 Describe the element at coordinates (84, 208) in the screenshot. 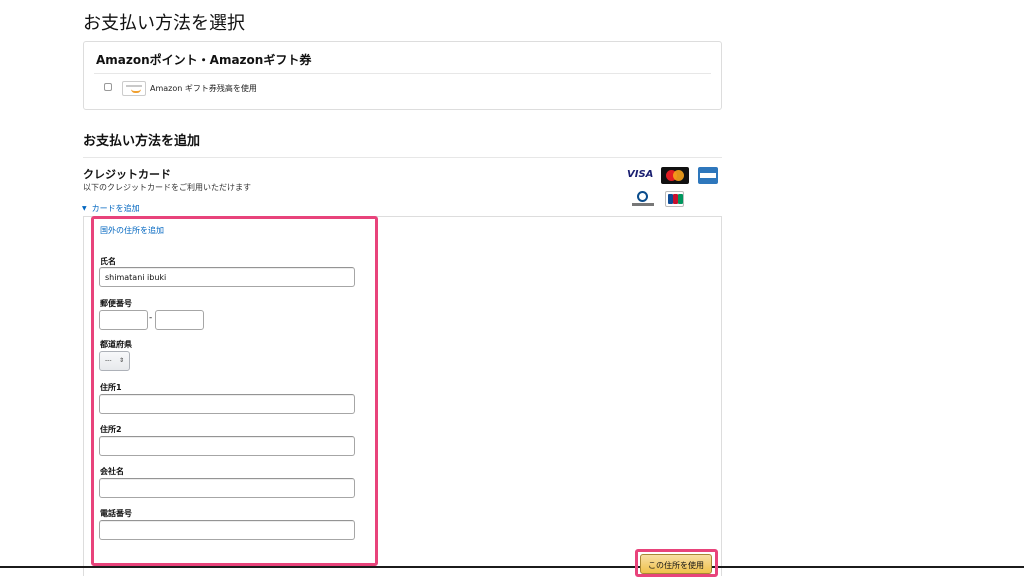

I see `triangle-down-icon: ▼` at that location.